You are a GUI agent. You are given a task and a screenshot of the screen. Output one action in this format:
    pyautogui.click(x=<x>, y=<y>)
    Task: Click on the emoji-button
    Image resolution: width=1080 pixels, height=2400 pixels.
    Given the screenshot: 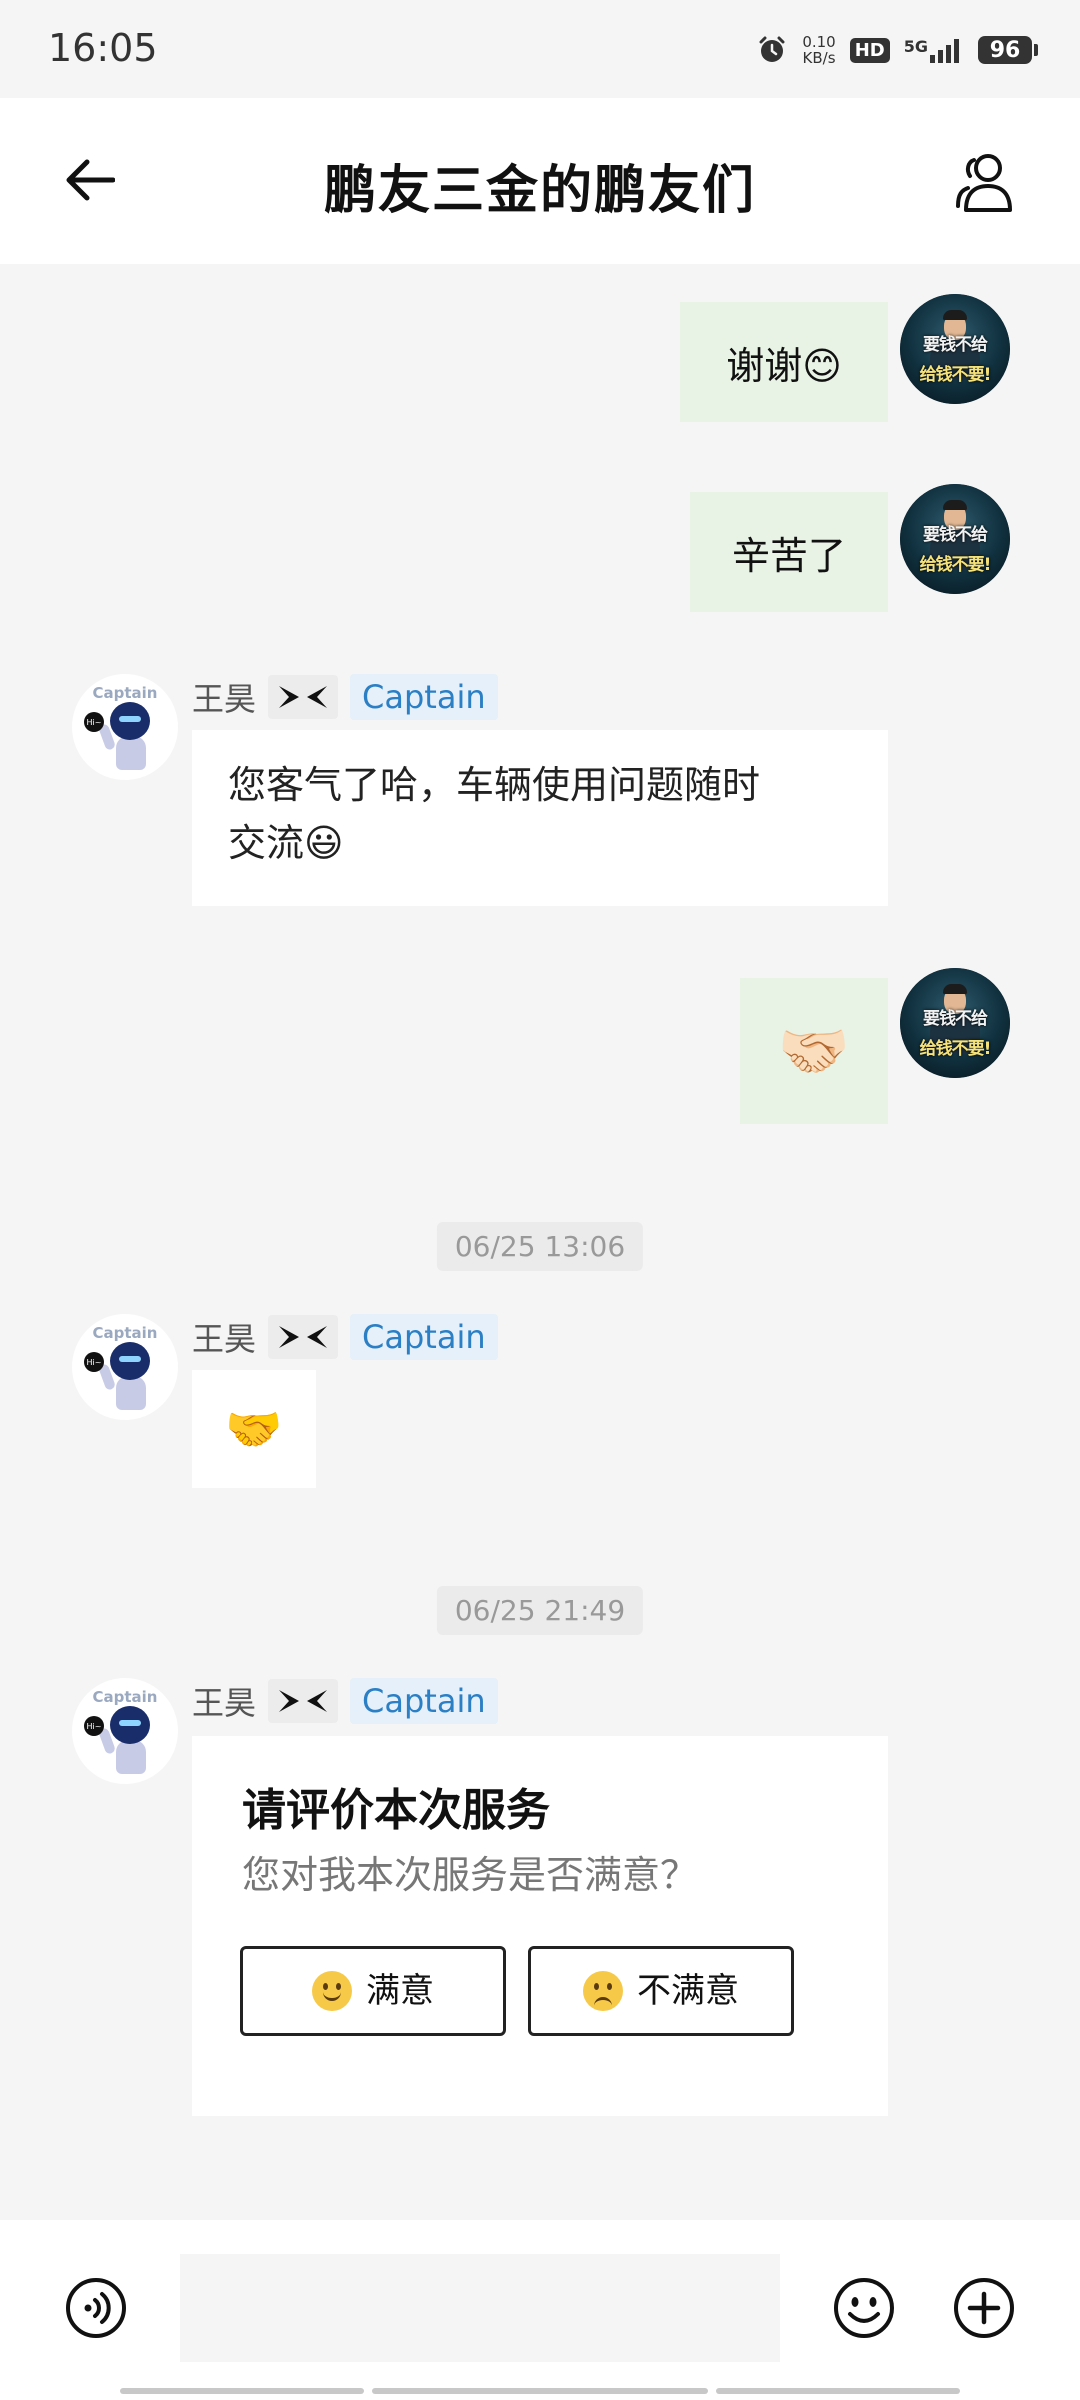 What is the action you would take?
    pyautogui.click(x=864, y=2308)
    